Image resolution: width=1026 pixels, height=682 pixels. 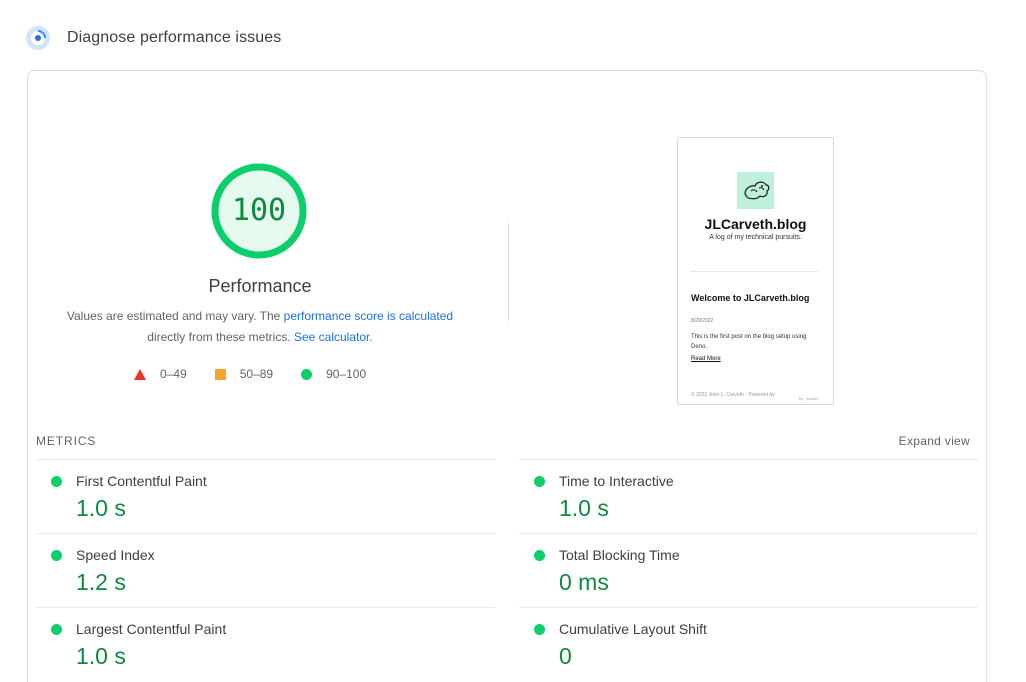 I want to click on orange-square-icon, so click(x=220, y=374).